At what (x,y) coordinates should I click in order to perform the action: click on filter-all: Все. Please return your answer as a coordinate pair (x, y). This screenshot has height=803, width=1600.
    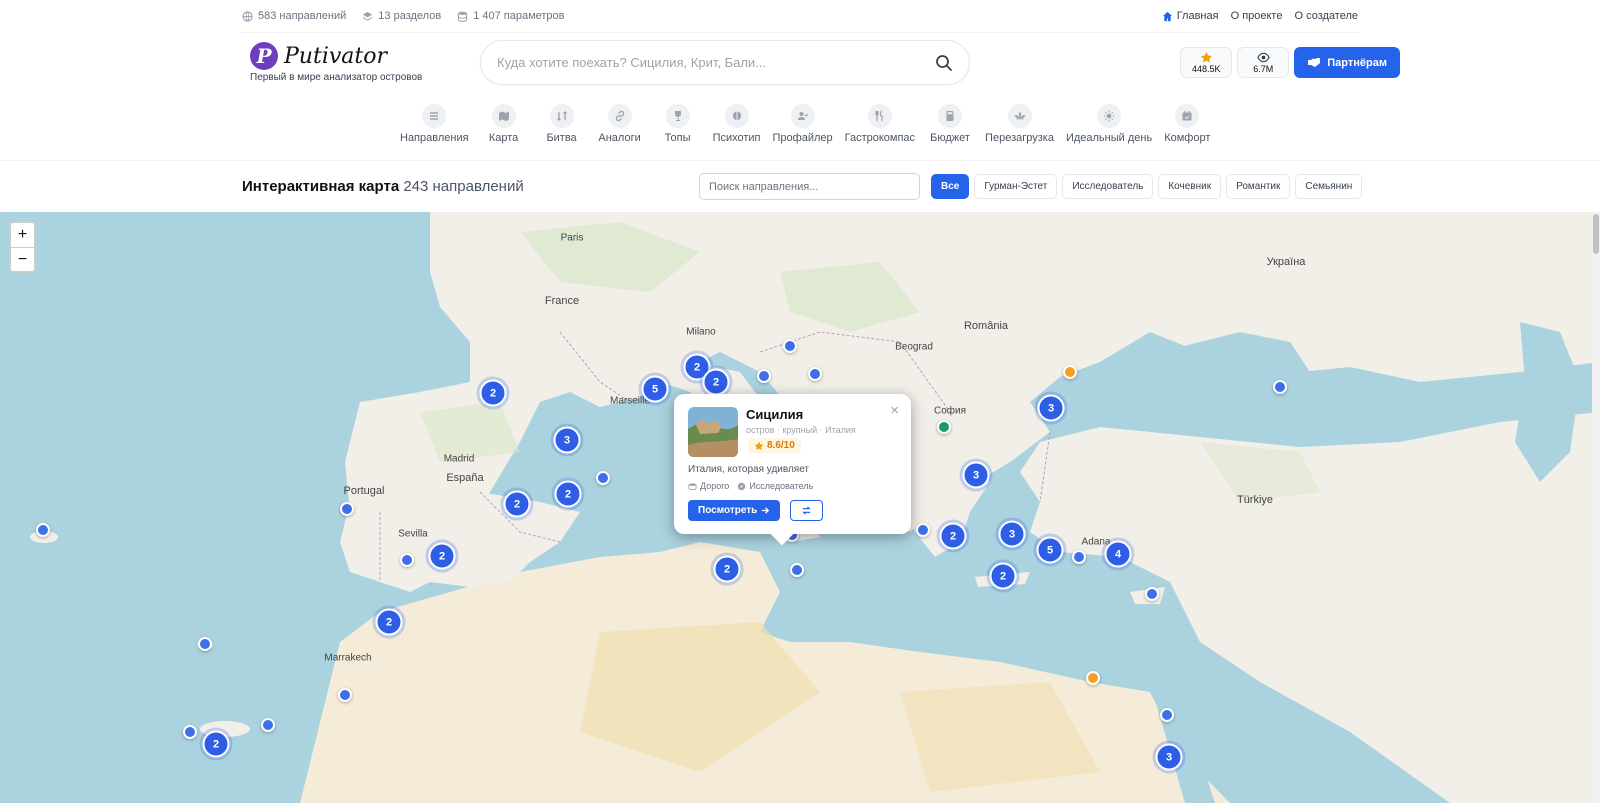
    Looking at the image, I should click on (950, 186).